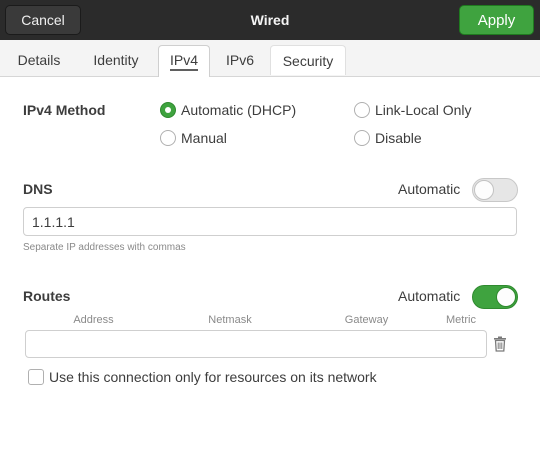  I want to click on delete-route-button, so click(500, 344).